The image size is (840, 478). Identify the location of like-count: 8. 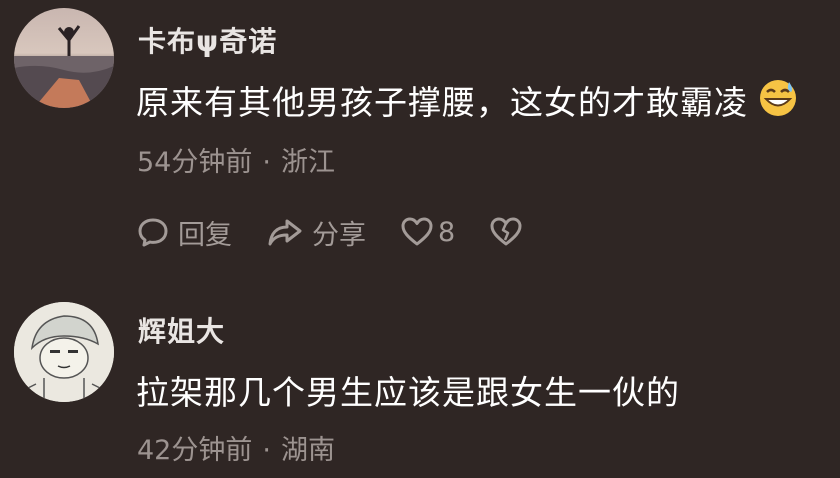
(447, 232).